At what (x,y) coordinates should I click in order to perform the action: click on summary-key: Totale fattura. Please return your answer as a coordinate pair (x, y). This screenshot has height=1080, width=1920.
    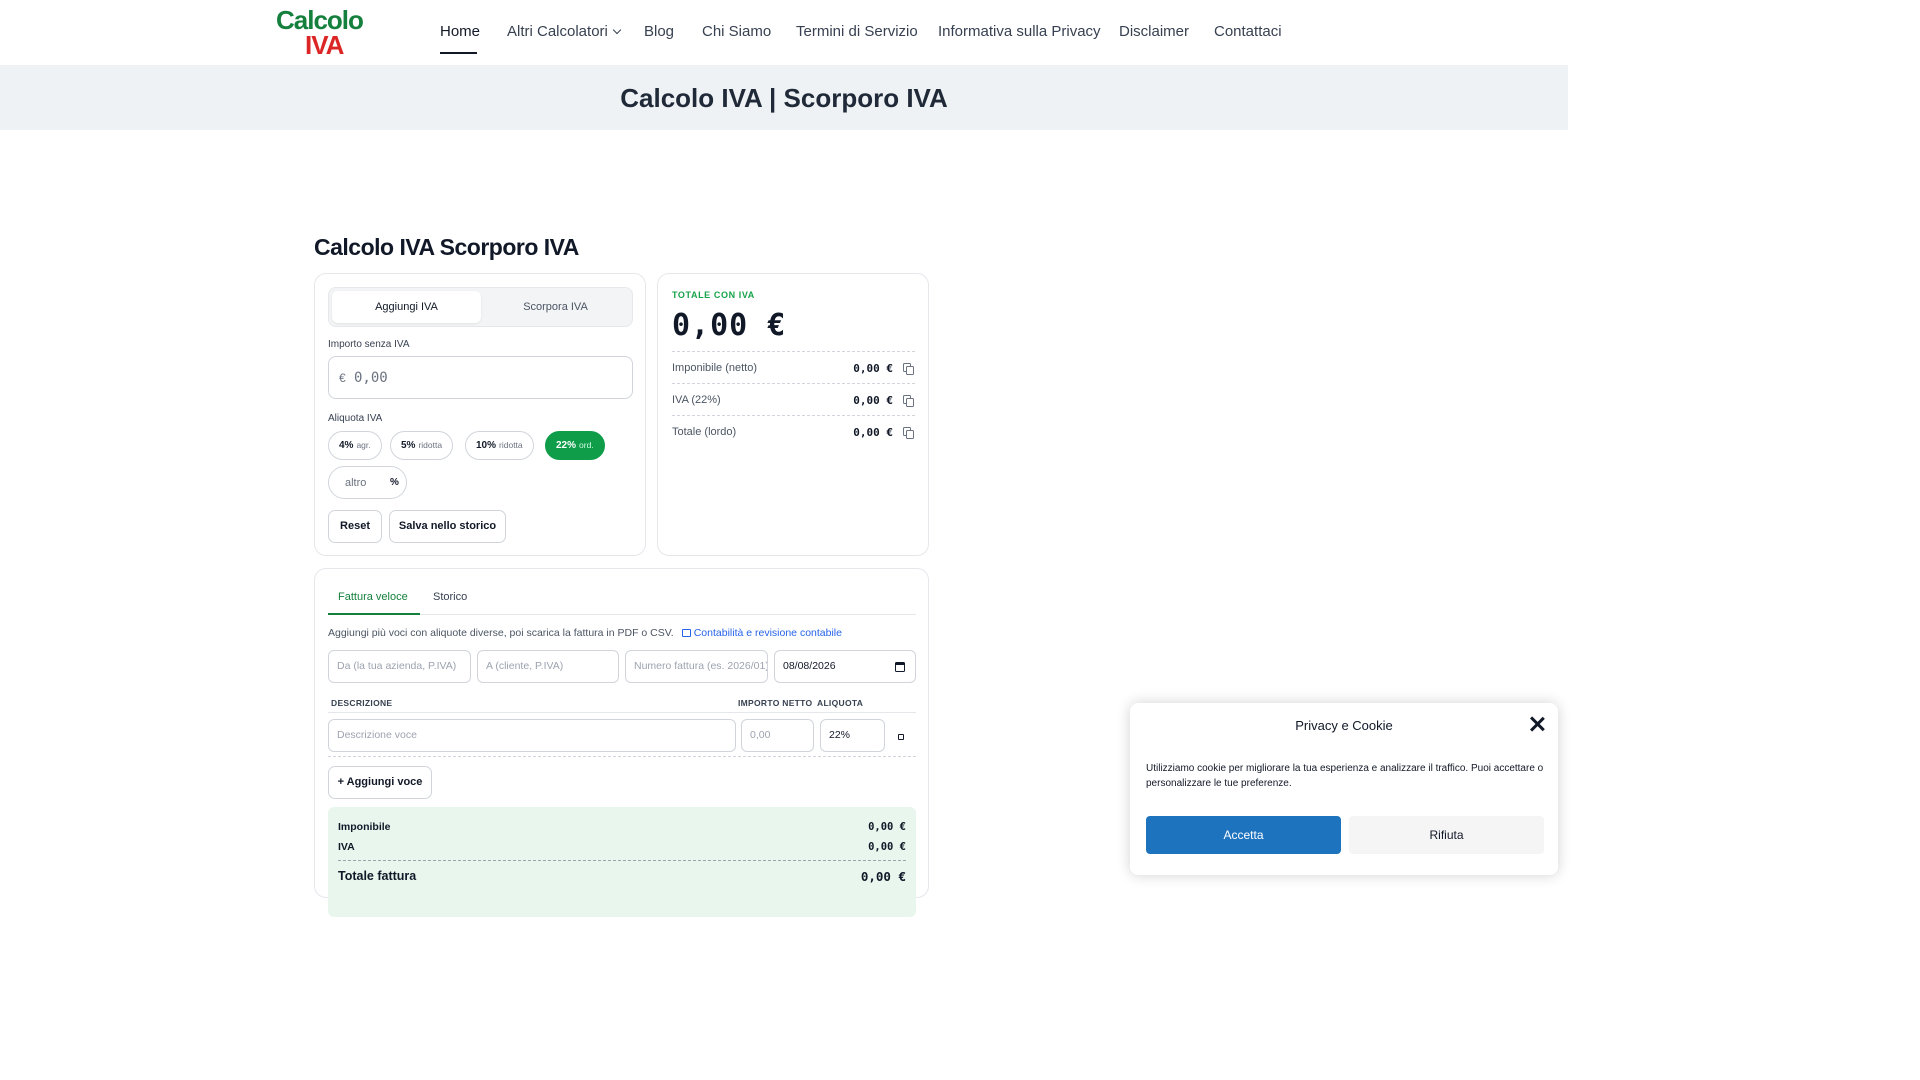
    Looking at the image, I should click on (377, 876).